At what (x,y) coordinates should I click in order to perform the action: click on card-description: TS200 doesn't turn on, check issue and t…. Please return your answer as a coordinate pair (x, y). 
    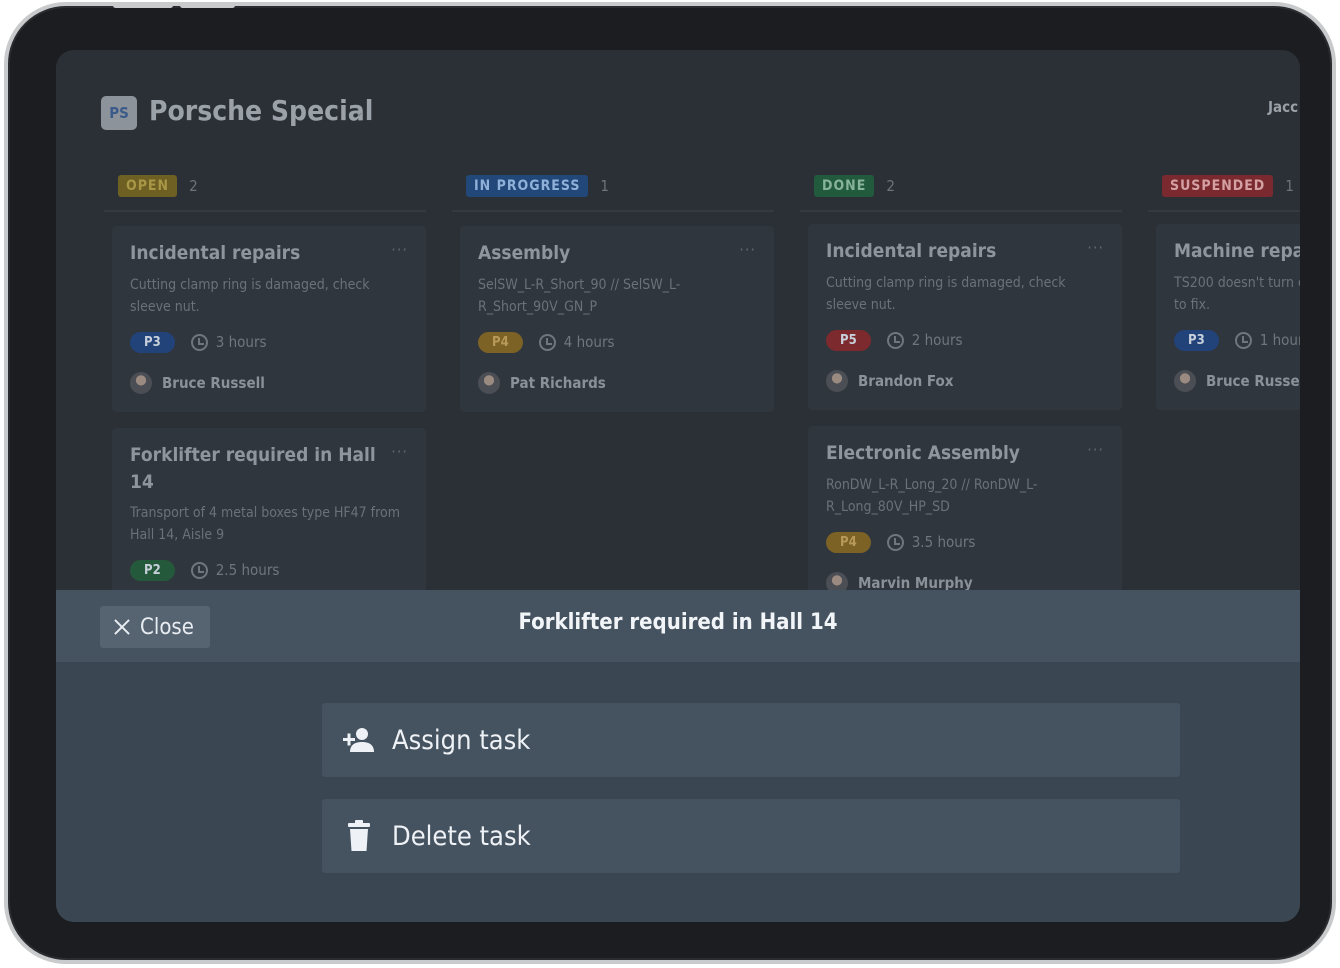
    Looking at the image, I should click on (1237, 294).